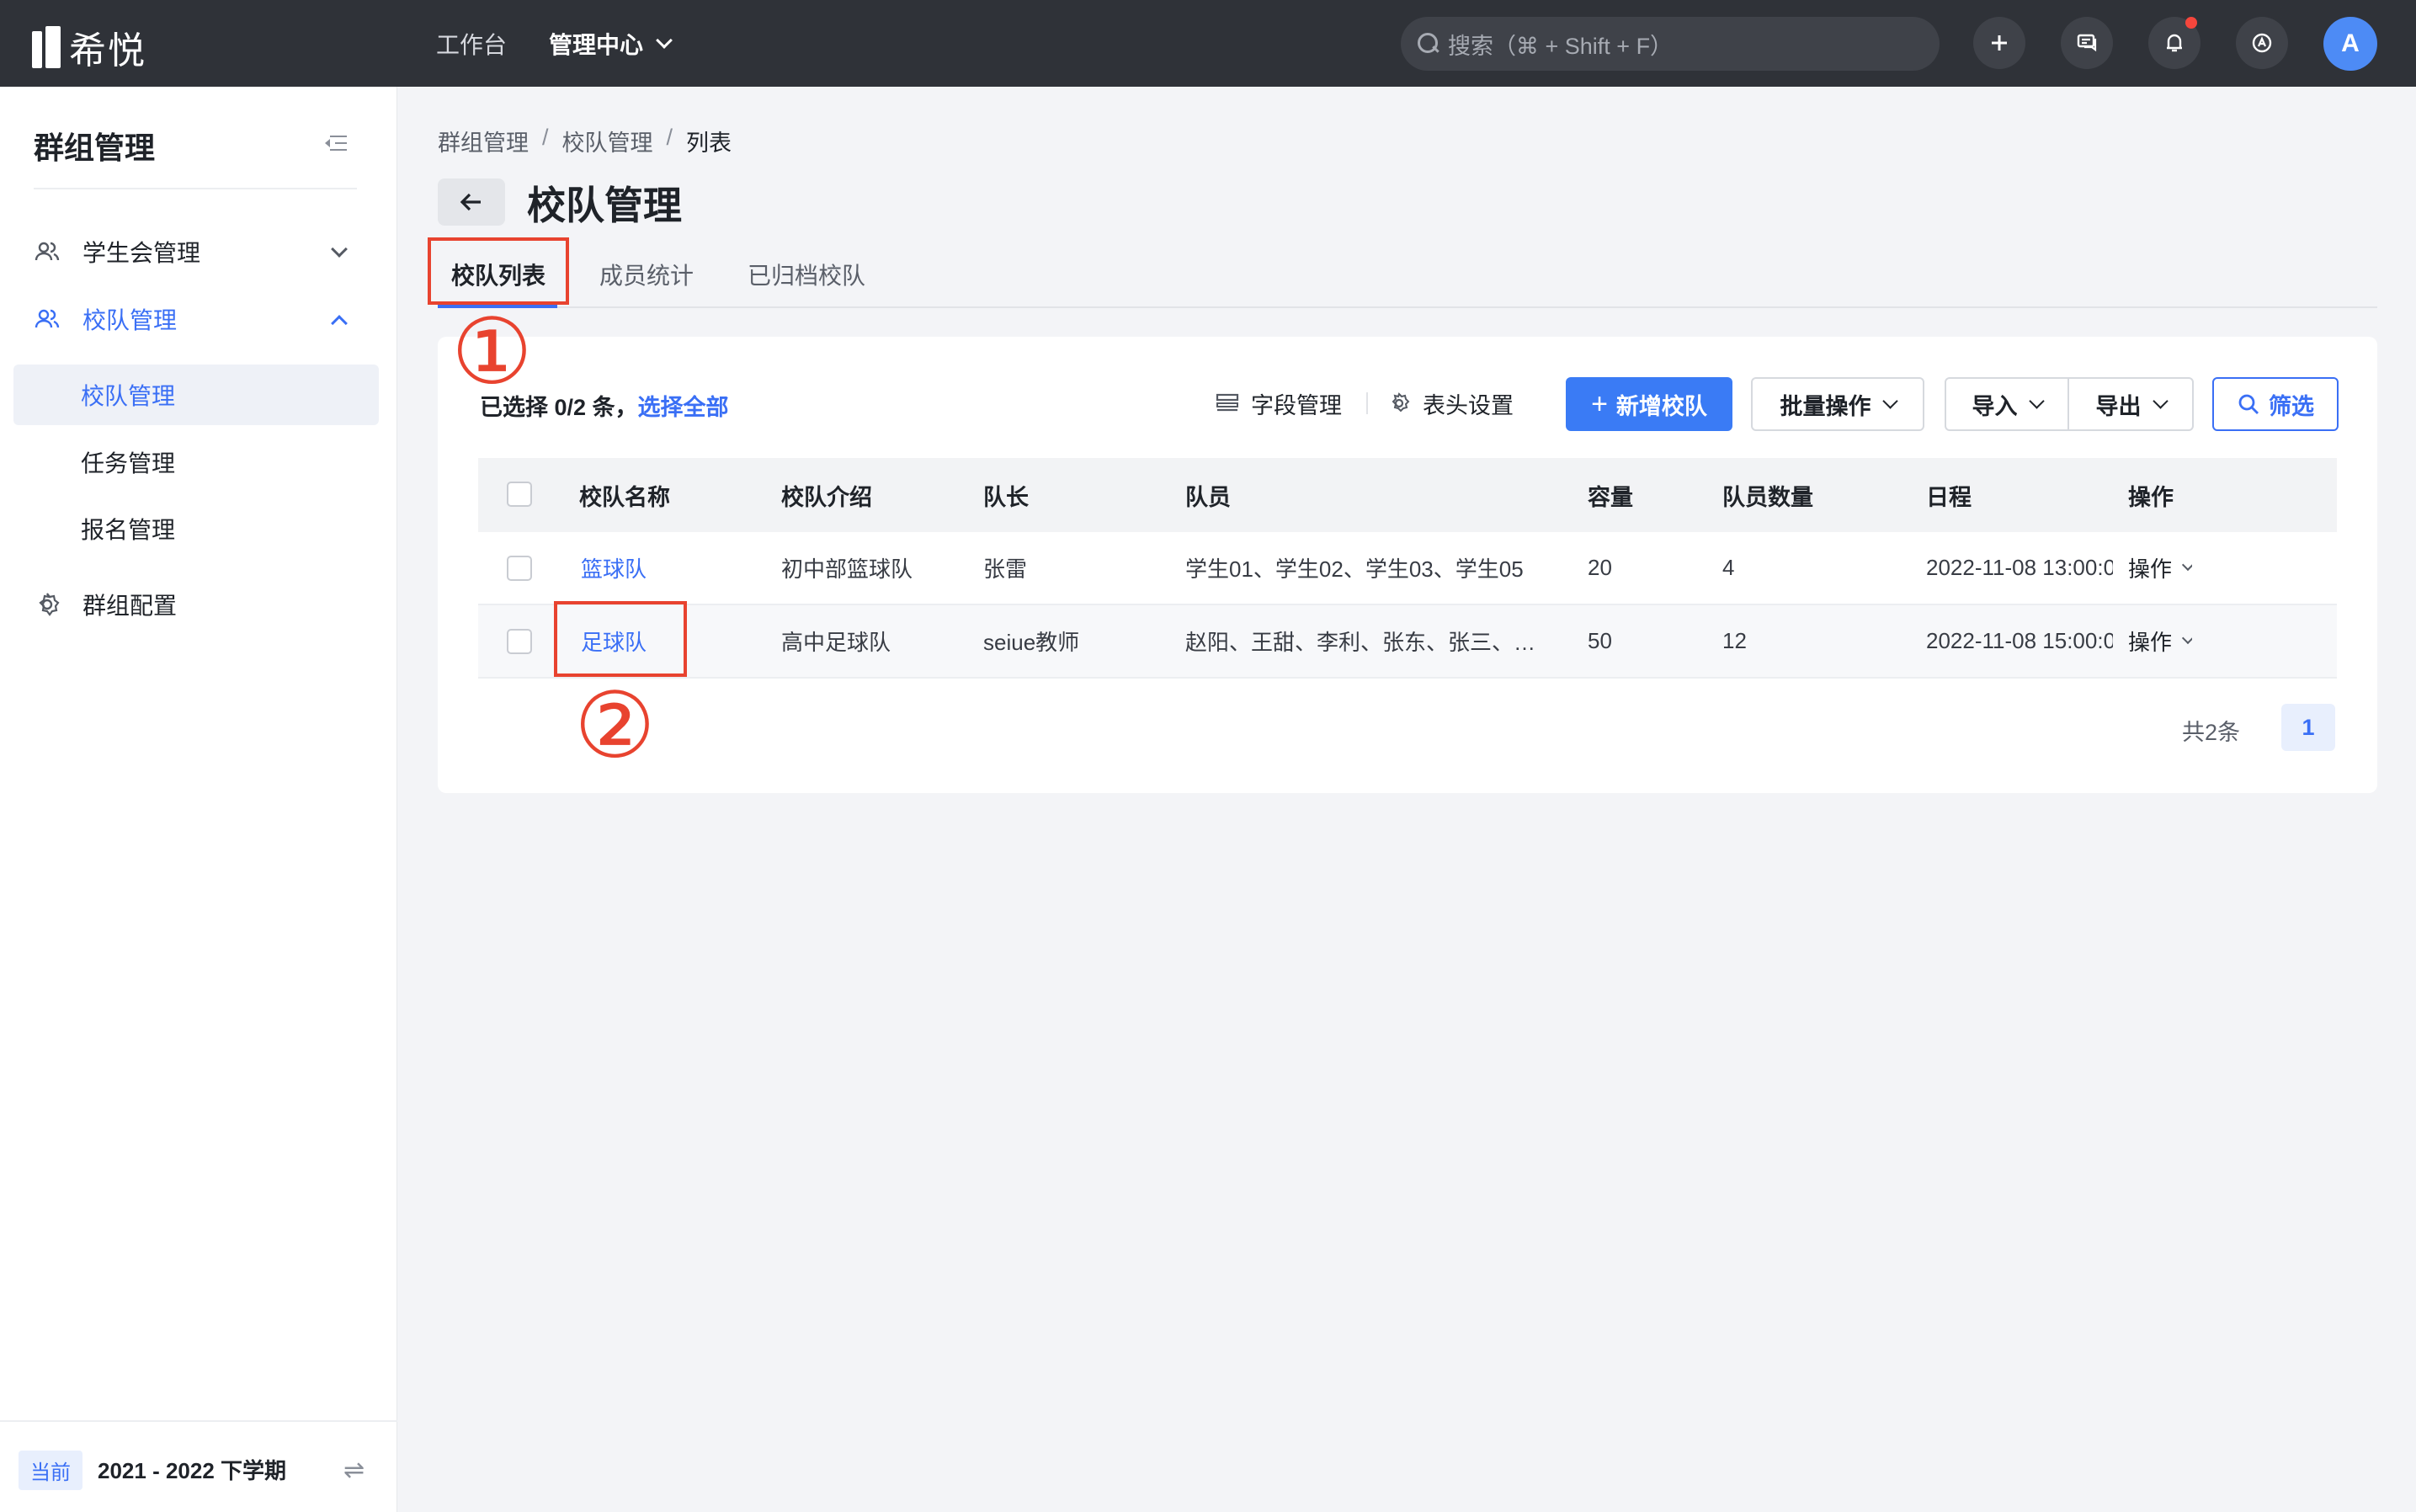 Image resolution: width=2416 pixels, height=1512 pixels. I want to click on team-captain: 张雷, so click(1006, 569).